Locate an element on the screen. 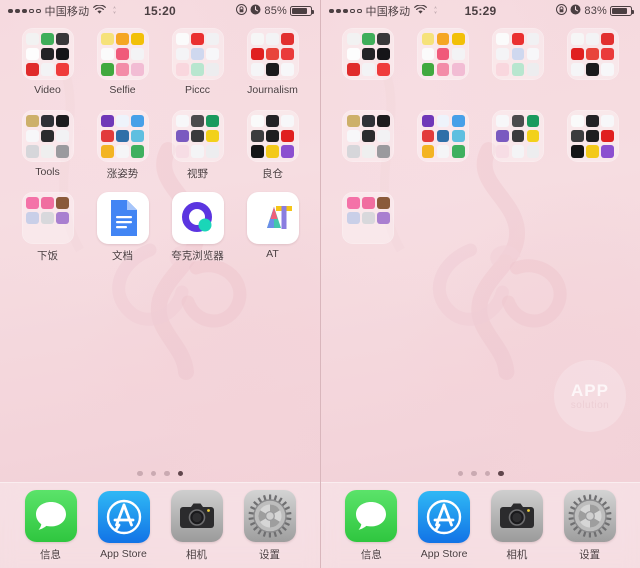 The width and height of the screenshot is (640, 568). dock-item-label: App Store is located at coordinates (444, 554).